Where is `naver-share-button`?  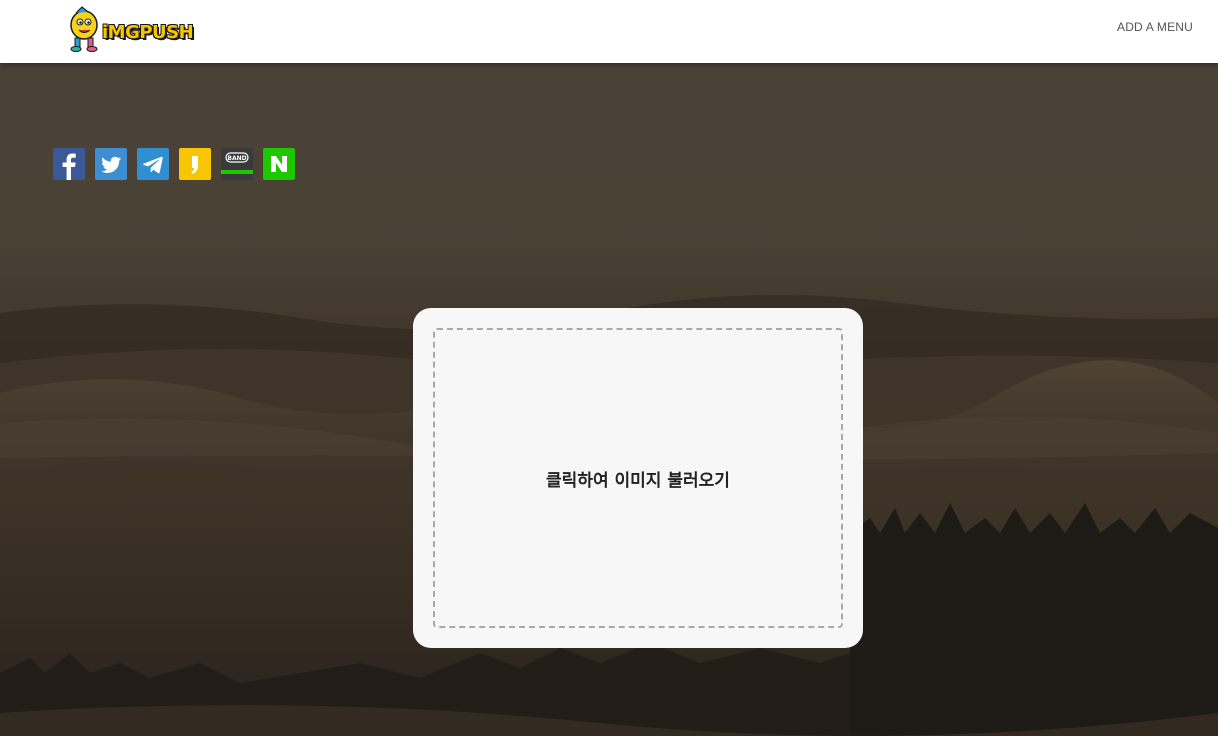
naver-share-button is located at coordinates (279, 164).